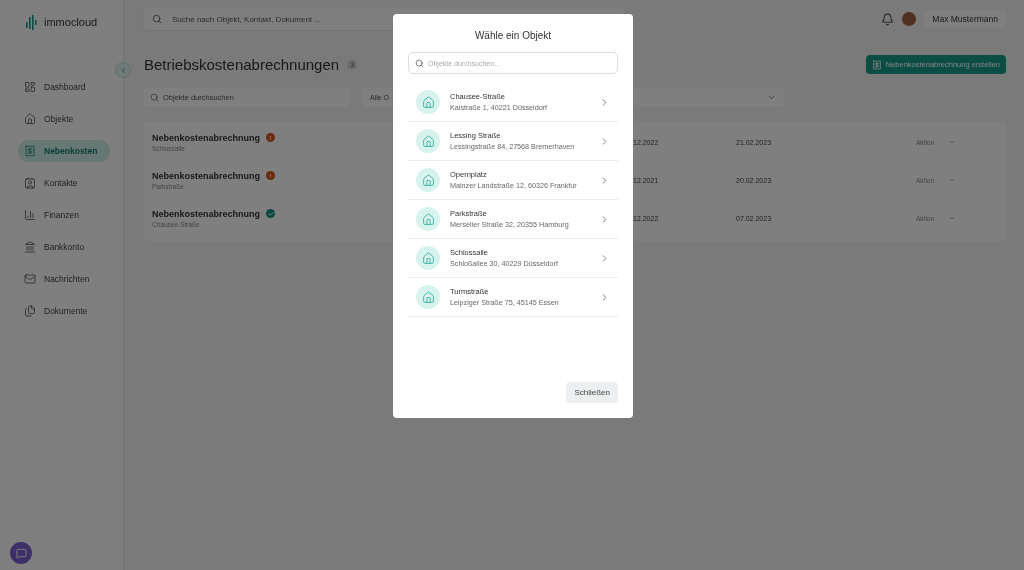 Image resolution: width=1024 pixels, height=570 pixels. What do you see at coordinates (71, 22) in the screenshot?
I see `brand-name: immocloud` at bounding box center [71, 22].